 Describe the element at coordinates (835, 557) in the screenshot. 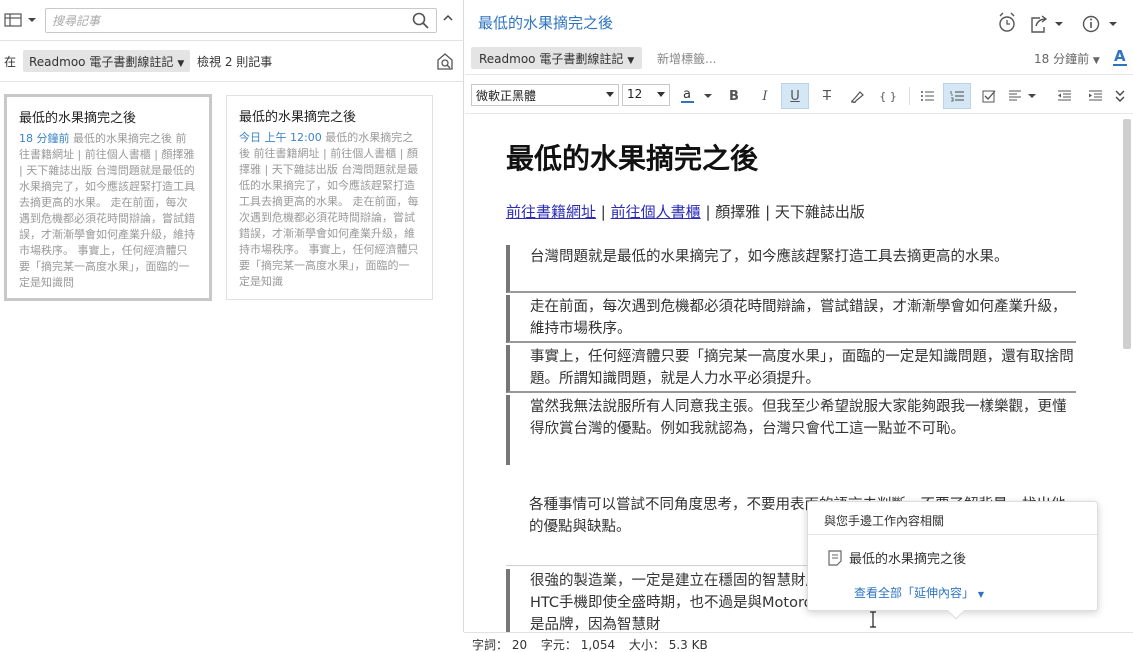

I see `note-document-icon` at that location.